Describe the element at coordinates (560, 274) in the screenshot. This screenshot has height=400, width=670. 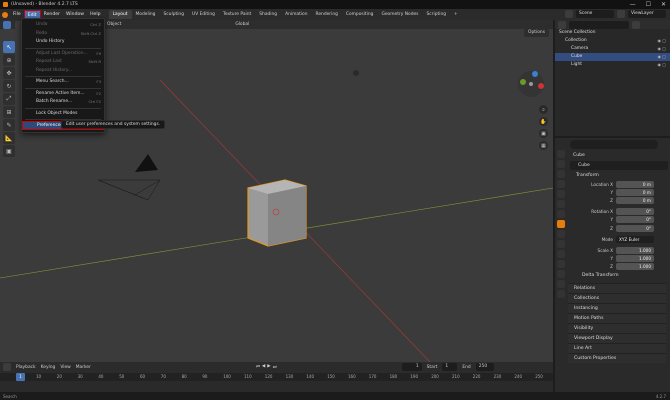
I see `data-tab-icon` at that location.